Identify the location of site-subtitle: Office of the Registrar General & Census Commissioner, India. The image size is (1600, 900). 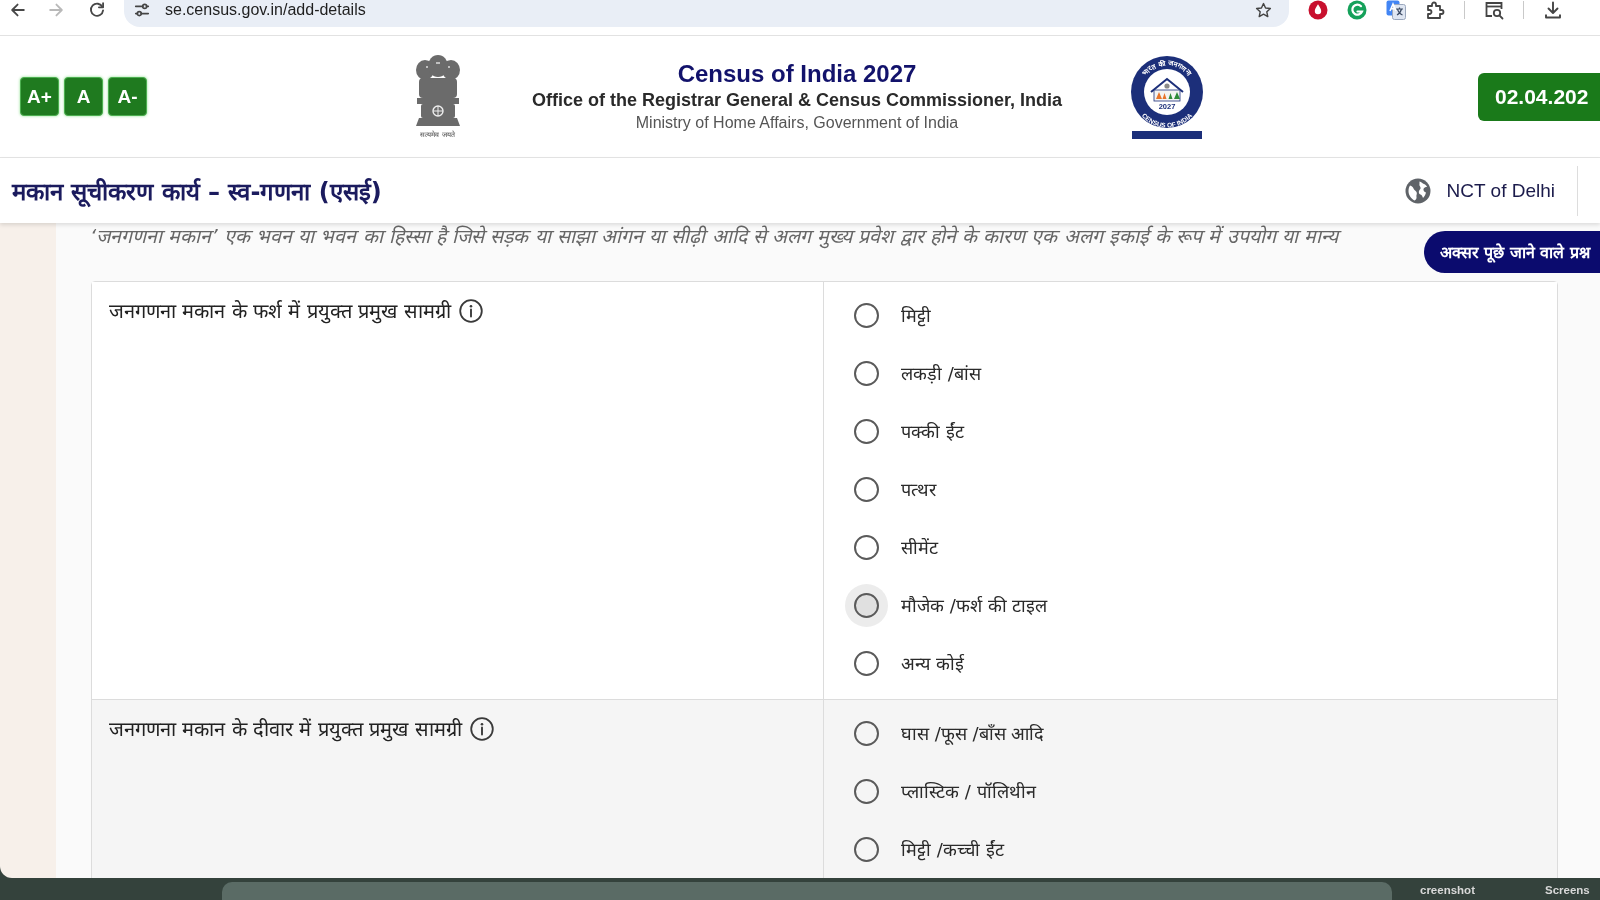
(797, 100).